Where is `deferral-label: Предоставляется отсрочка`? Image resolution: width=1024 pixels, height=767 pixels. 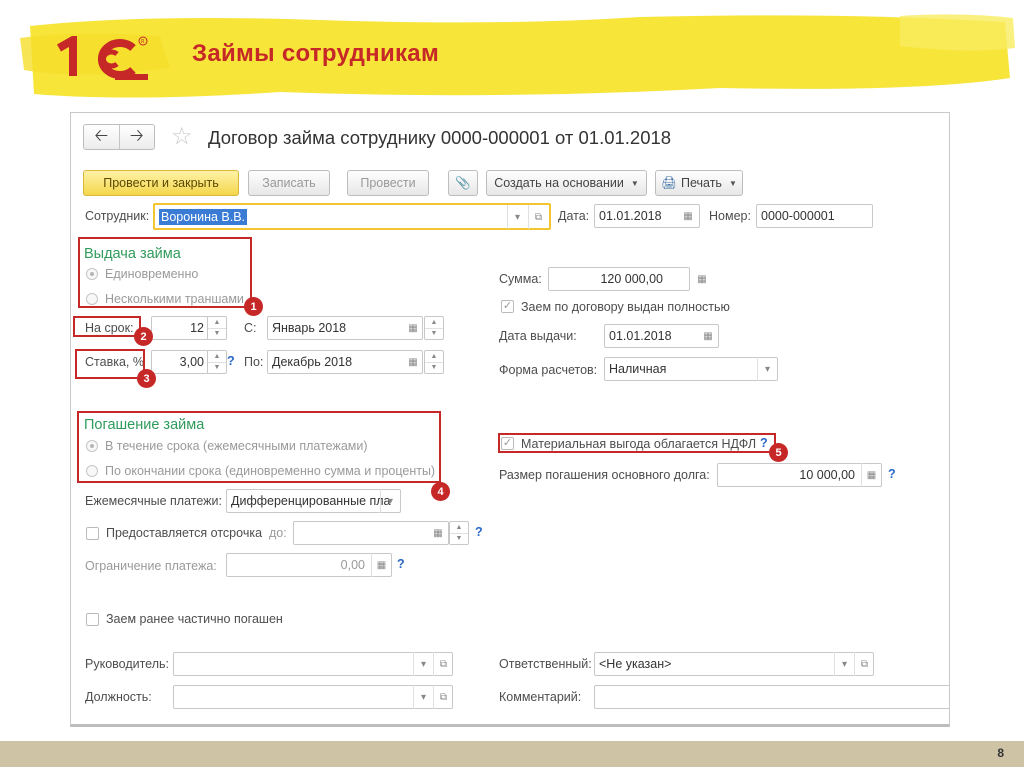
deferral-label: Предоставляется отсрочка is located at coordinates (184, 533).